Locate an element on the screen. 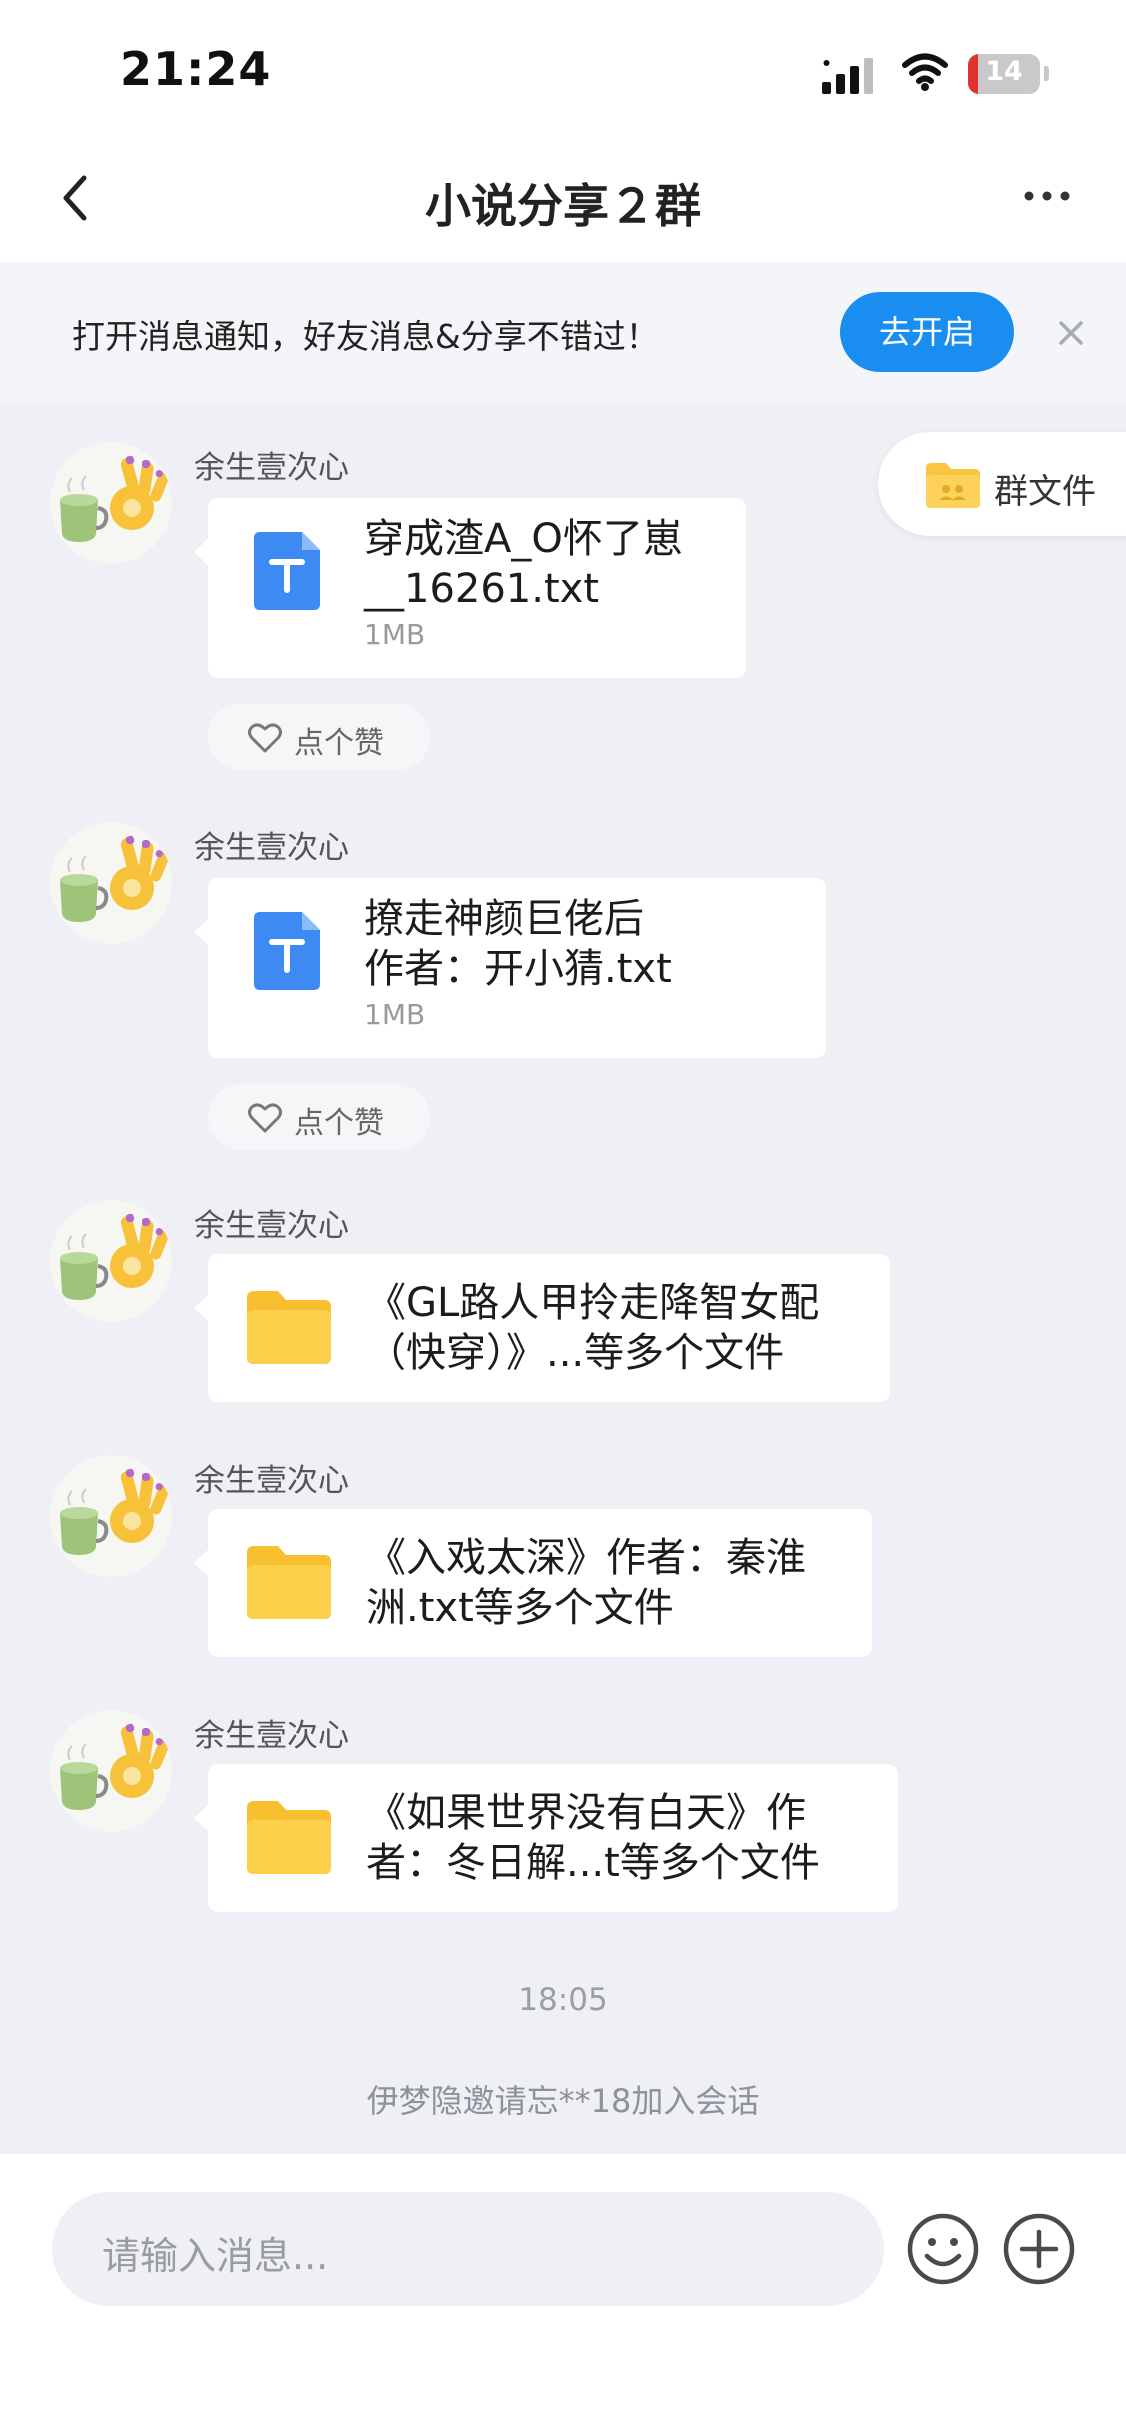 The image size is (1126, 2436). group-files-button: 群文件 is located at coordinates (1002, 484).